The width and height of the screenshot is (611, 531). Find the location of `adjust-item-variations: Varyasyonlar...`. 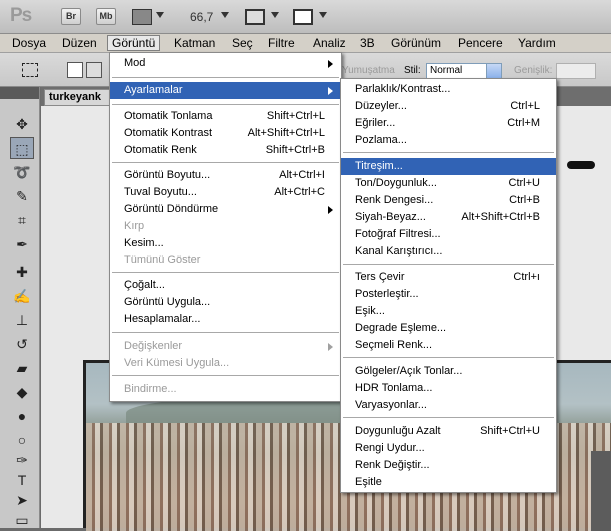

adjust-item-variations: Varyasyonlar... is located at coordinates (448, 405).